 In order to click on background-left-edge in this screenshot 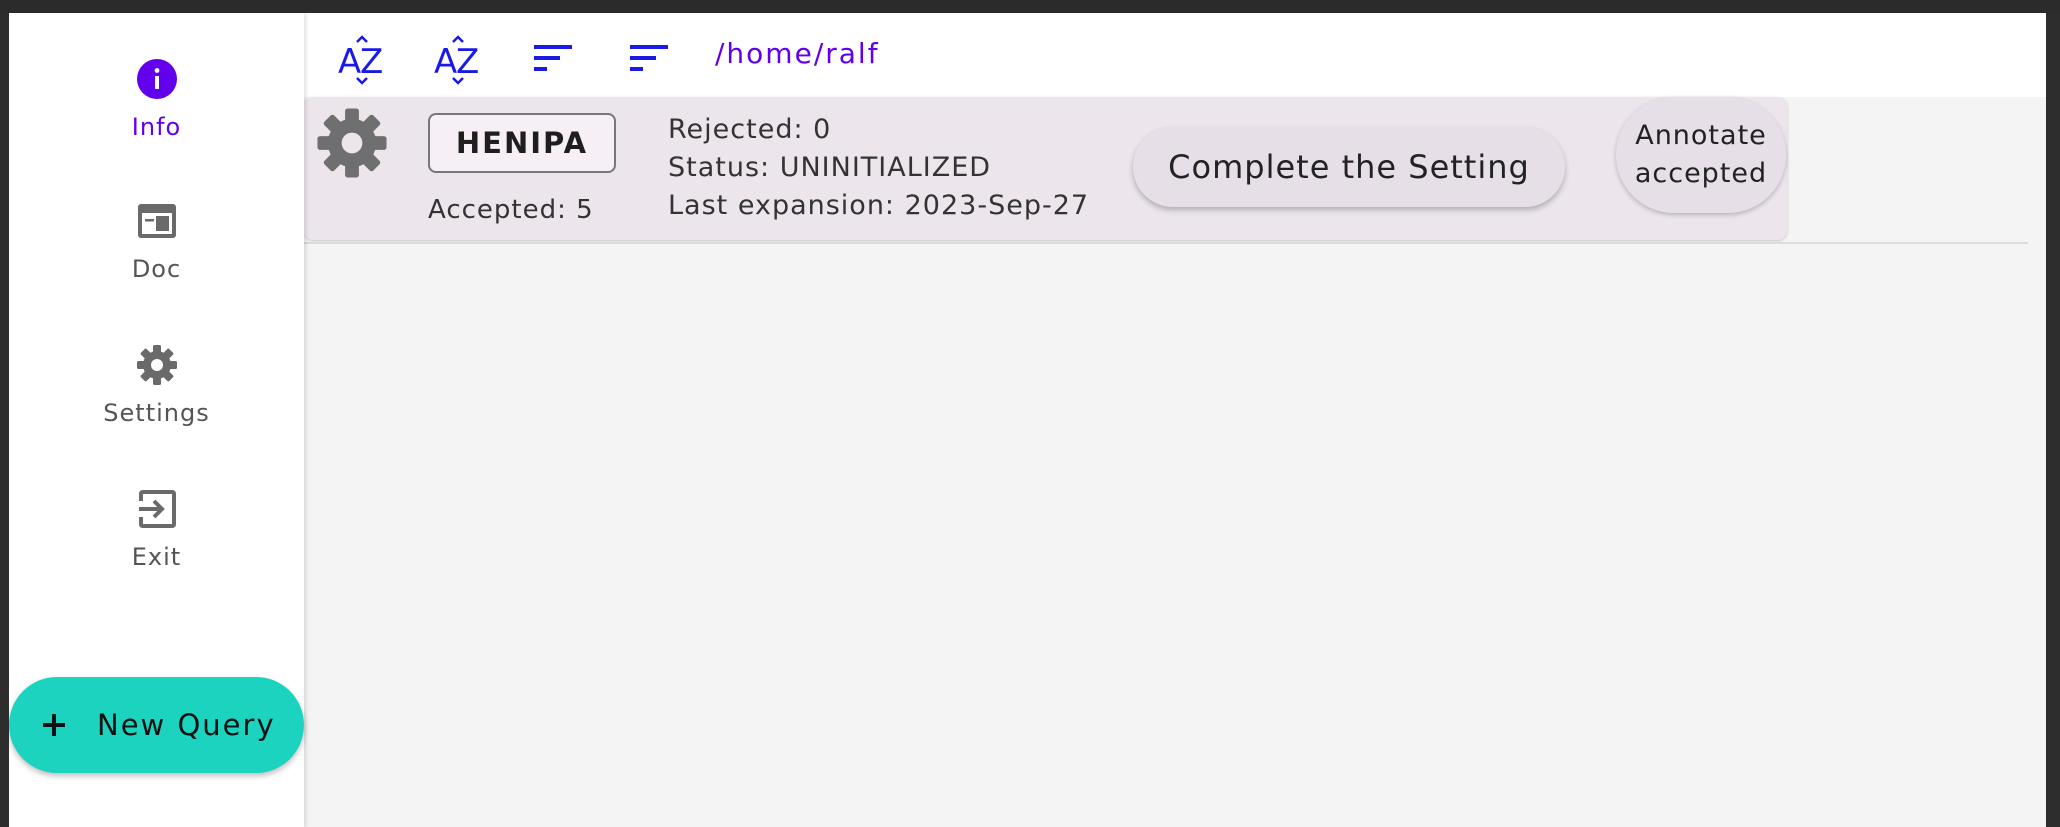, I will do `click(4, 420)`.